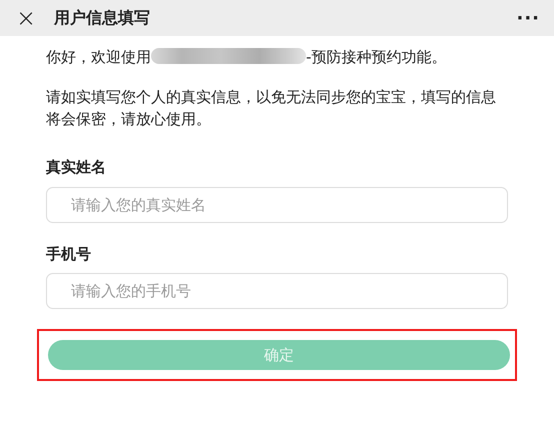 This screenshot has height=448, width=554. I want to click on field-label: 真实姓名, so click(76, 167).